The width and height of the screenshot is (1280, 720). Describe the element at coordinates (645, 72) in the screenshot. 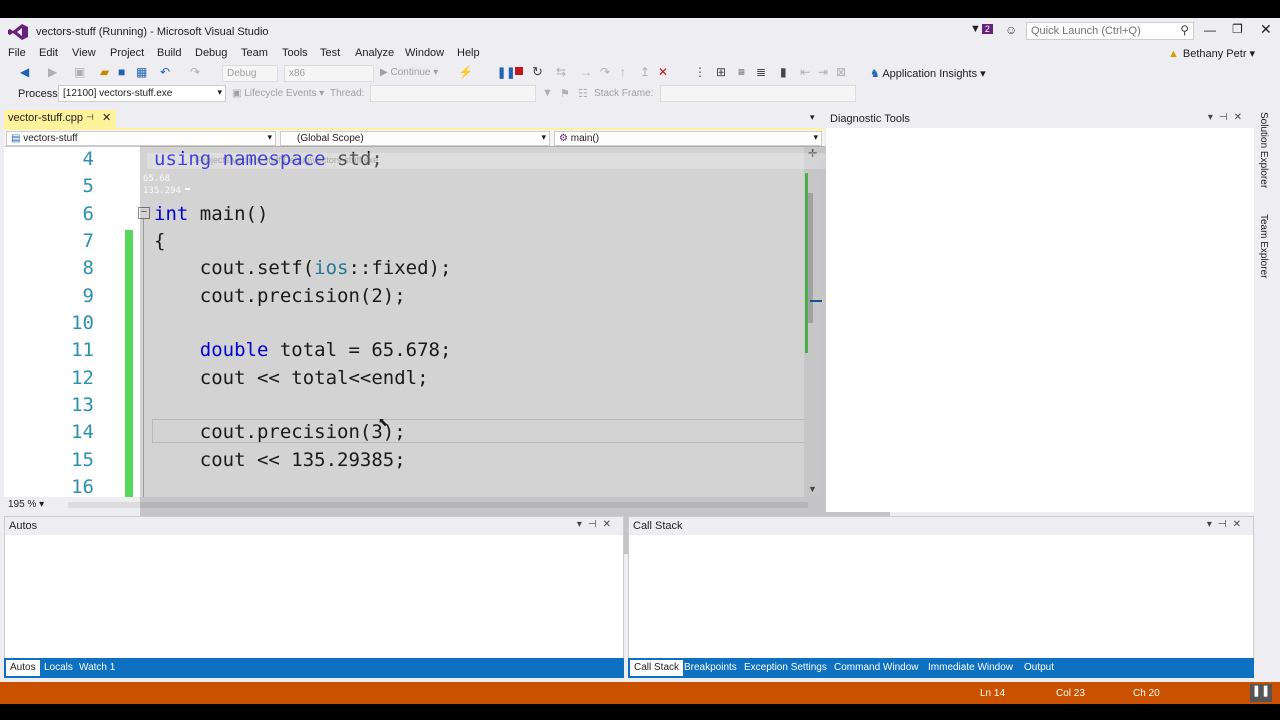

I see `step-back-icon: ↥` at that location.